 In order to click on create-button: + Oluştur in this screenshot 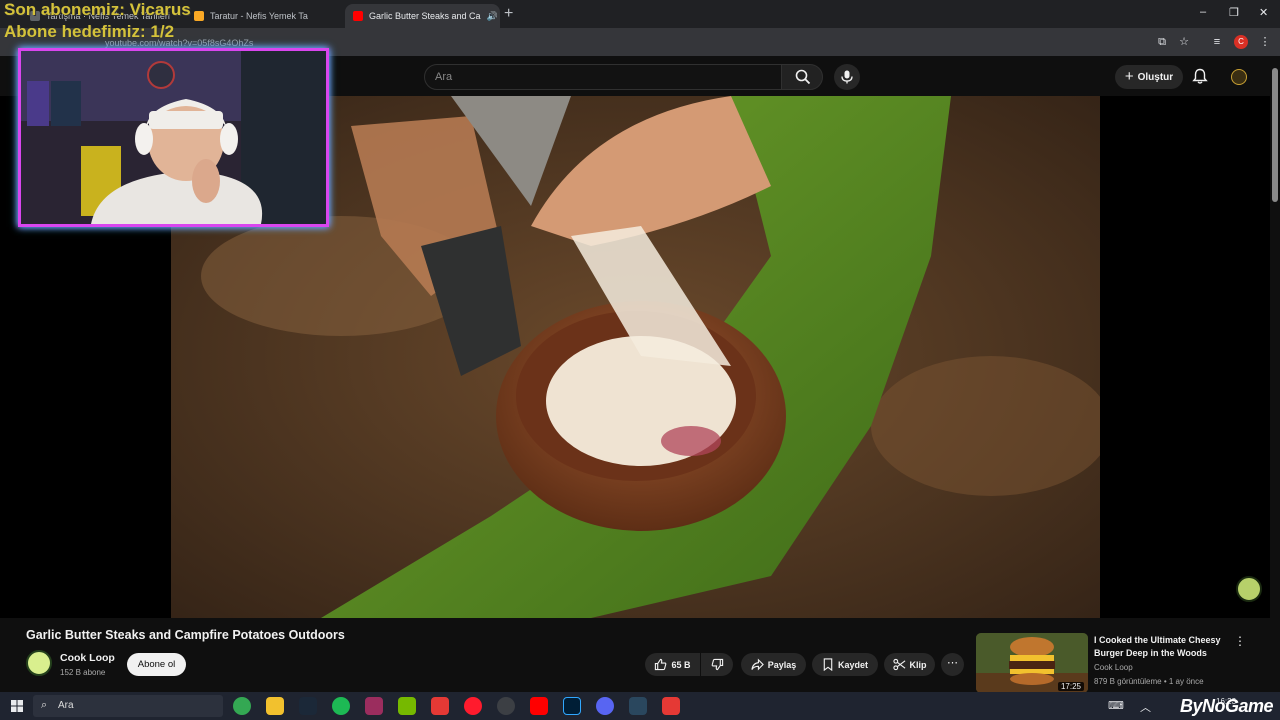, I will do `click(1149, 77)`.